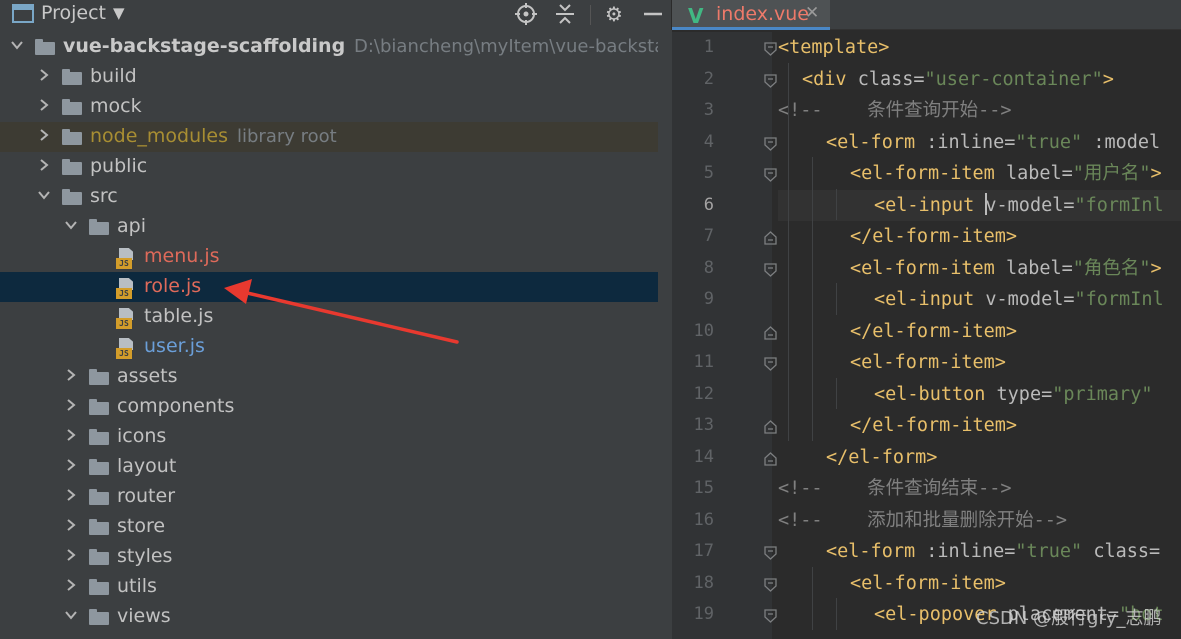 The image size is (1181, 639). What do you see at coordinates (176, 406) in the screenshot?
I see `tree-item-label: components` at bounding box center [176, 406].